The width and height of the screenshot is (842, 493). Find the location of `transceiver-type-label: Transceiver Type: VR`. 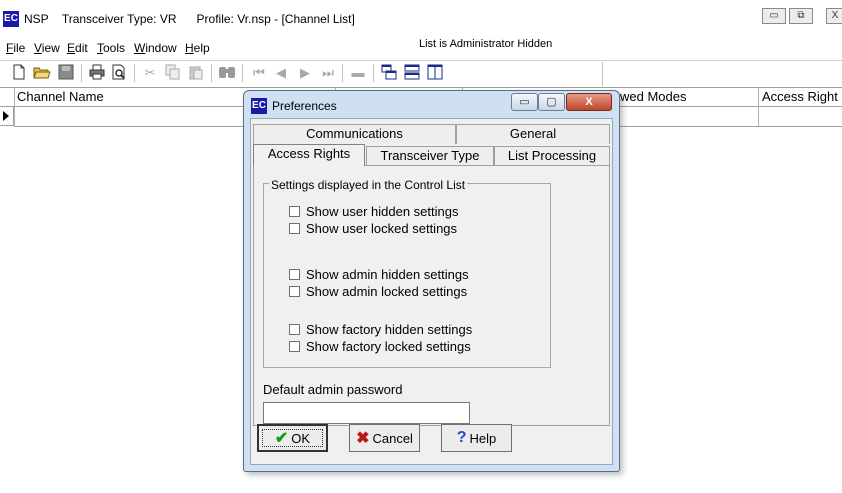

transceiver-type-label: Transceiver Type: VR is located at coordinates (119, 19).